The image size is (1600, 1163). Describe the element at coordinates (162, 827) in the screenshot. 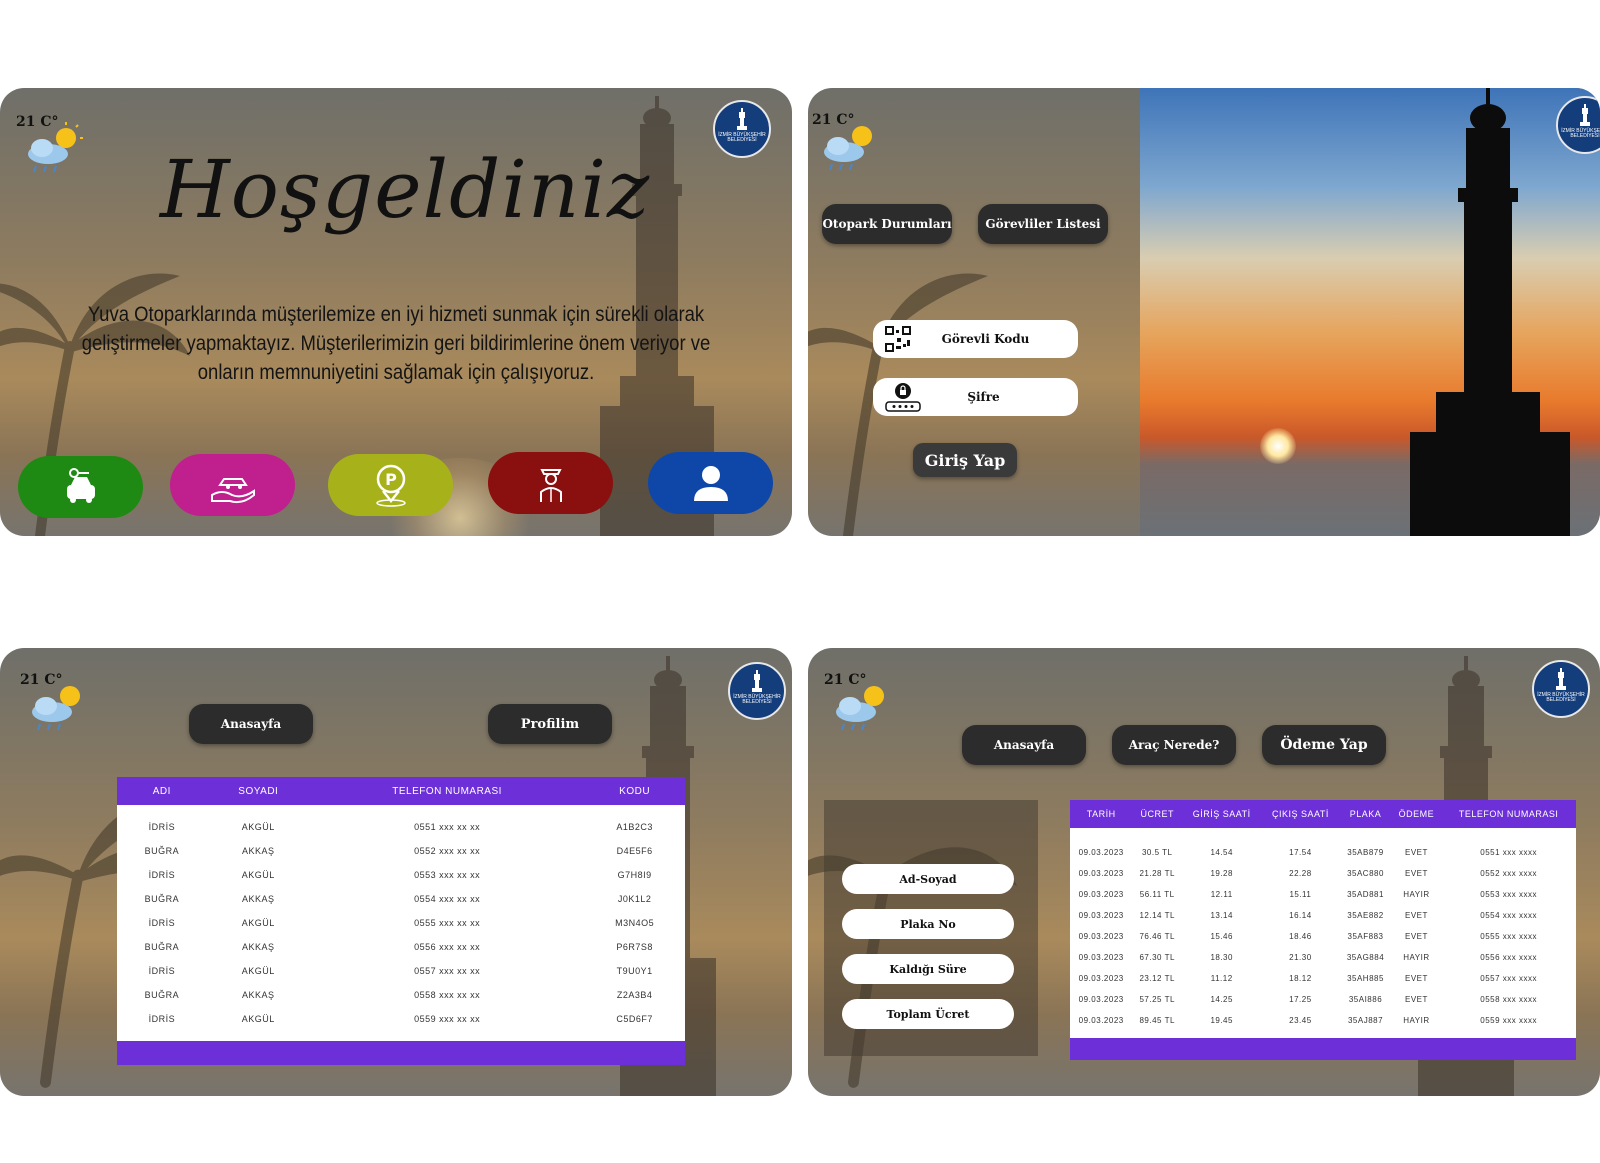

I see `table-cell: İDRİS` at that location.